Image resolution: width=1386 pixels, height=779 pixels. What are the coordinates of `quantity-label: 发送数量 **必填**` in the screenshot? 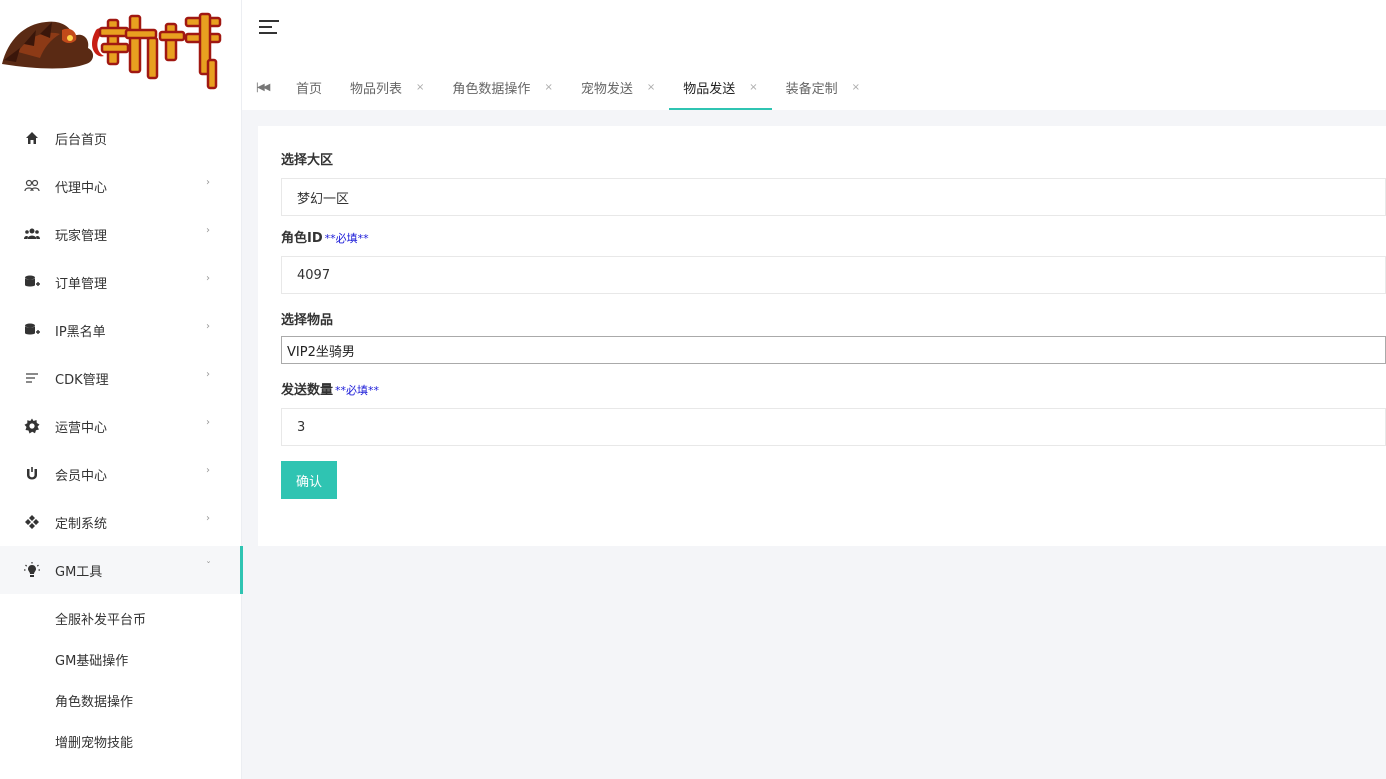 It's located at (833, 391).